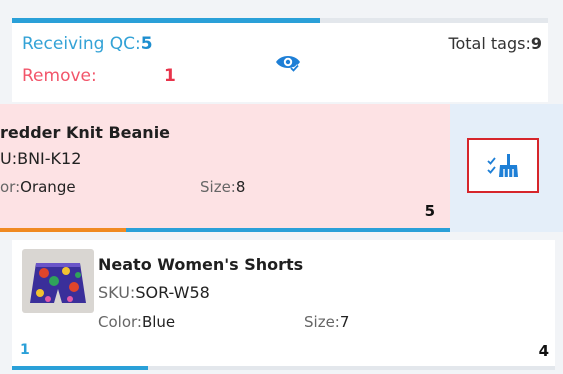  I want to click on receiving-qc-text: Receiving QC:5, so click(87, 44).